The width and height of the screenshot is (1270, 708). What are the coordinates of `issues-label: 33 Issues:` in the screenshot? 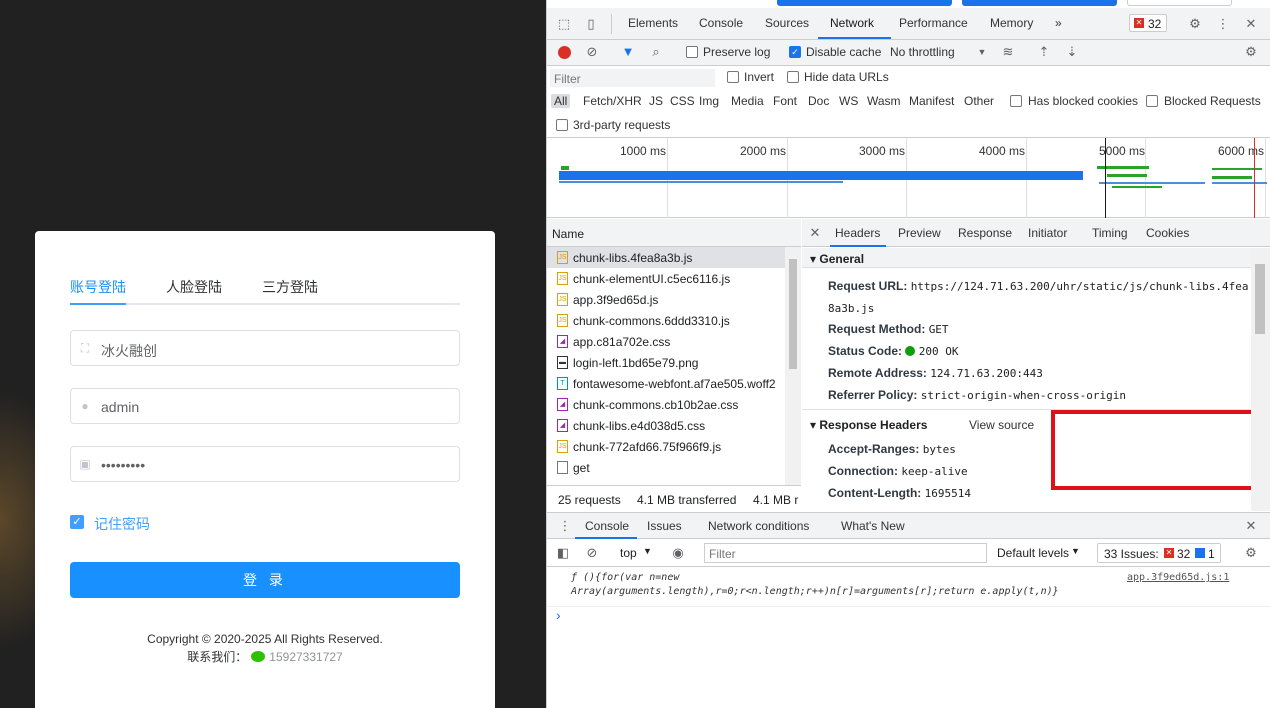 It's located at (1131, 554).